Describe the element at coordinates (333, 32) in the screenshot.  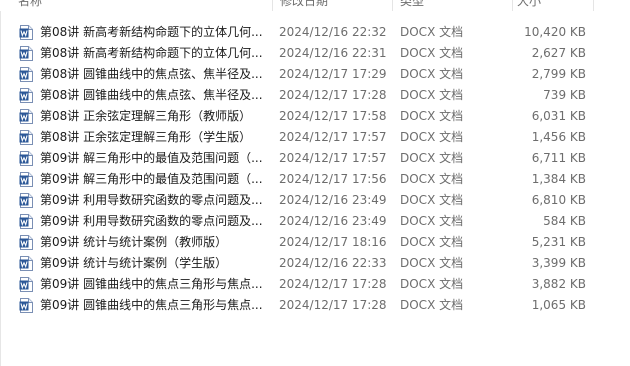
I see `file-modified-date: 2024/12/16 22:32` at that location.